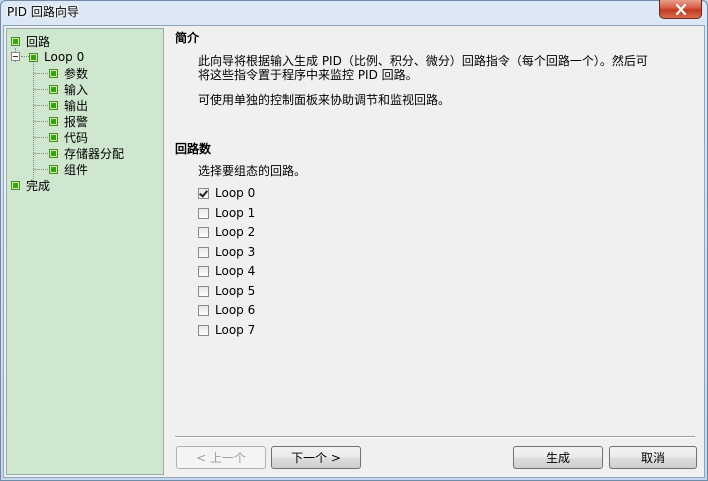  Describe the element at coordinates (76, 137) in the screenshot. I see `tree-item-label: 代码` at that location.